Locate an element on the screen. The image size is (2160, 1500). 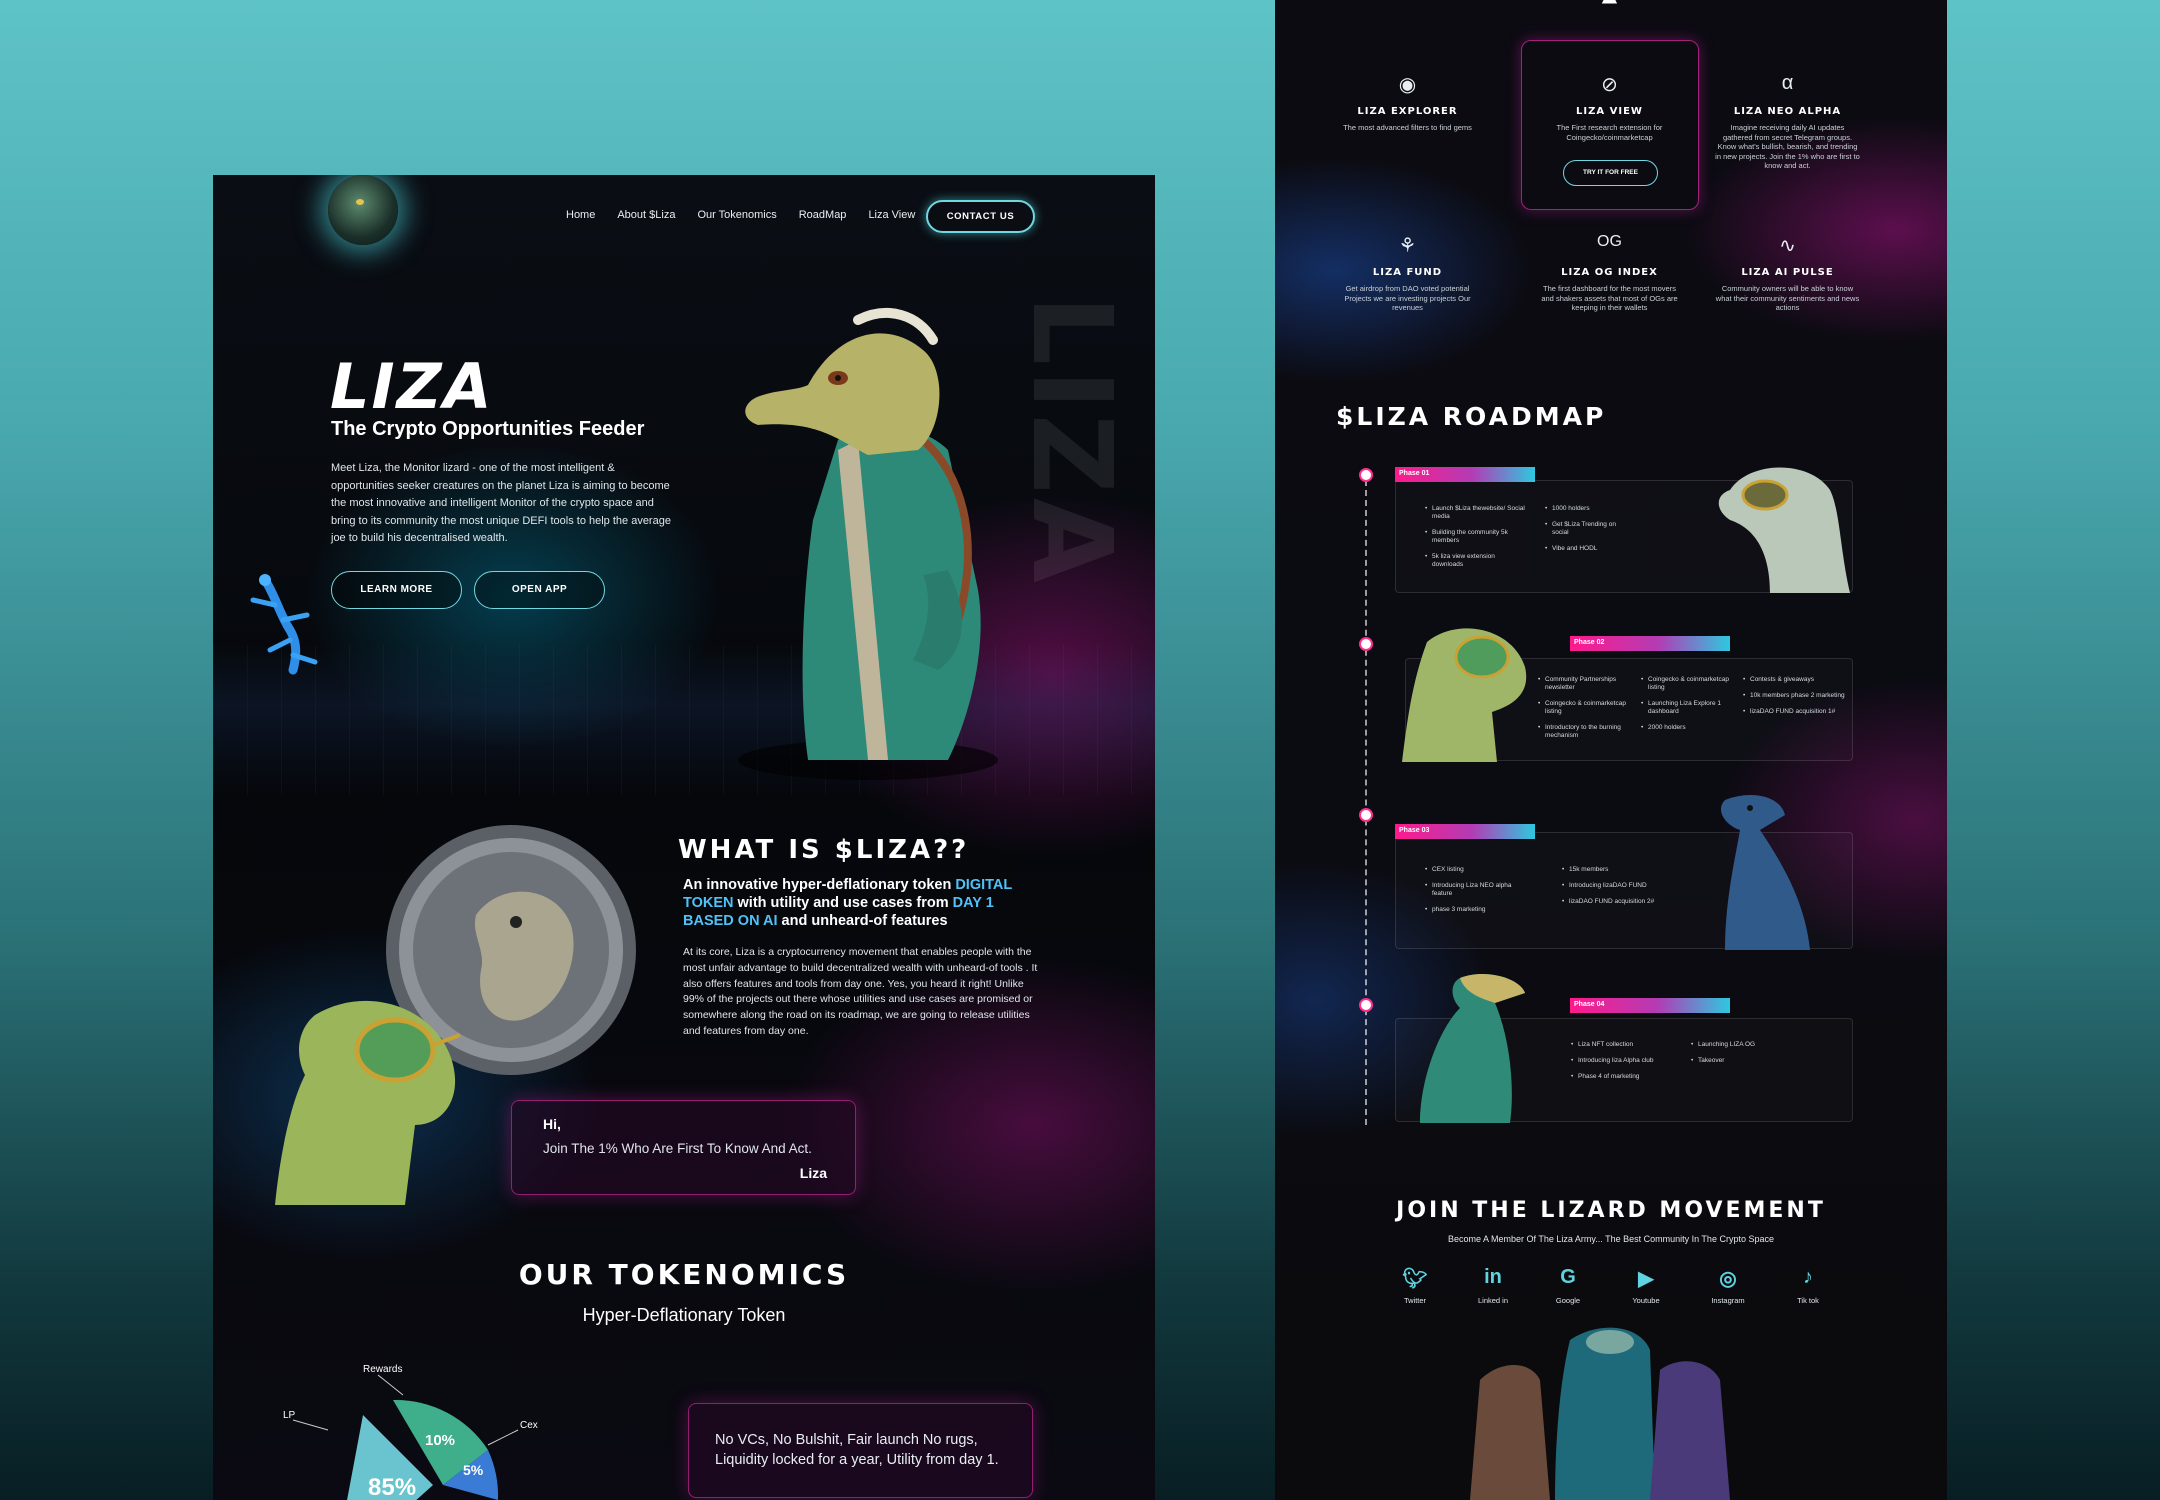
list-item: 2000 holders is located at coordinates (1688, 728).